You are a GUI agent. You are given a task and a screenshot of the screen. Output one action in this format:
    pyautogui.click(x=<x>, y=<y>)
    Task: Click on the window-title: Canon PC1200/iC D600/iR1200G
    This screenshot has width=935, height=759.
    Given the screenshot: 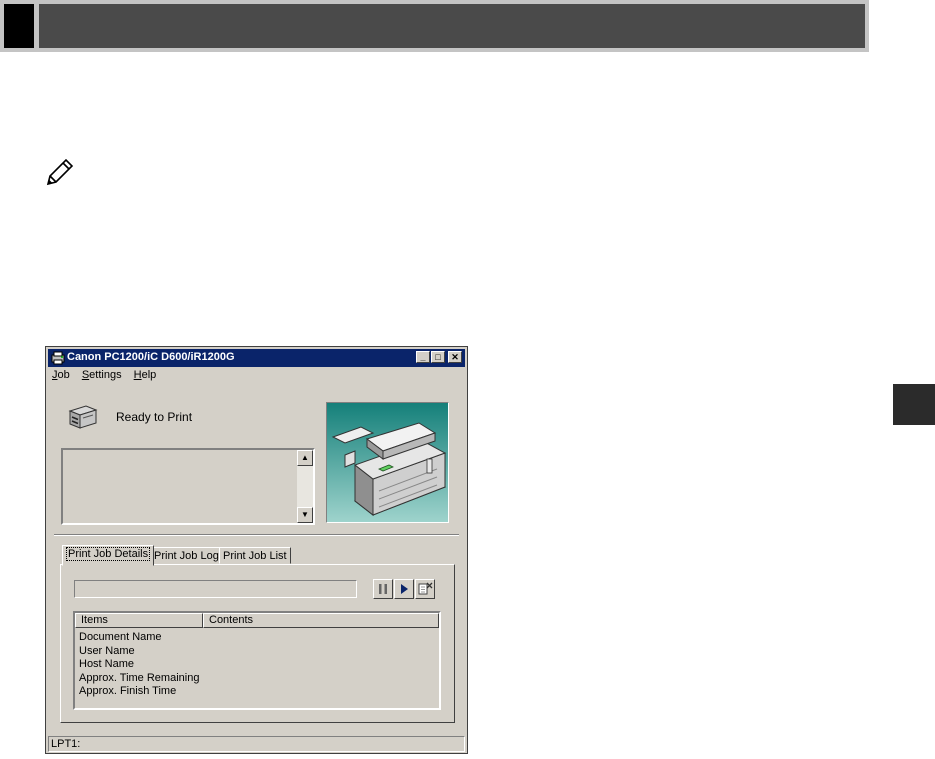 What is the action you would take?
    pyautogui.click(x=151, y=357)
    